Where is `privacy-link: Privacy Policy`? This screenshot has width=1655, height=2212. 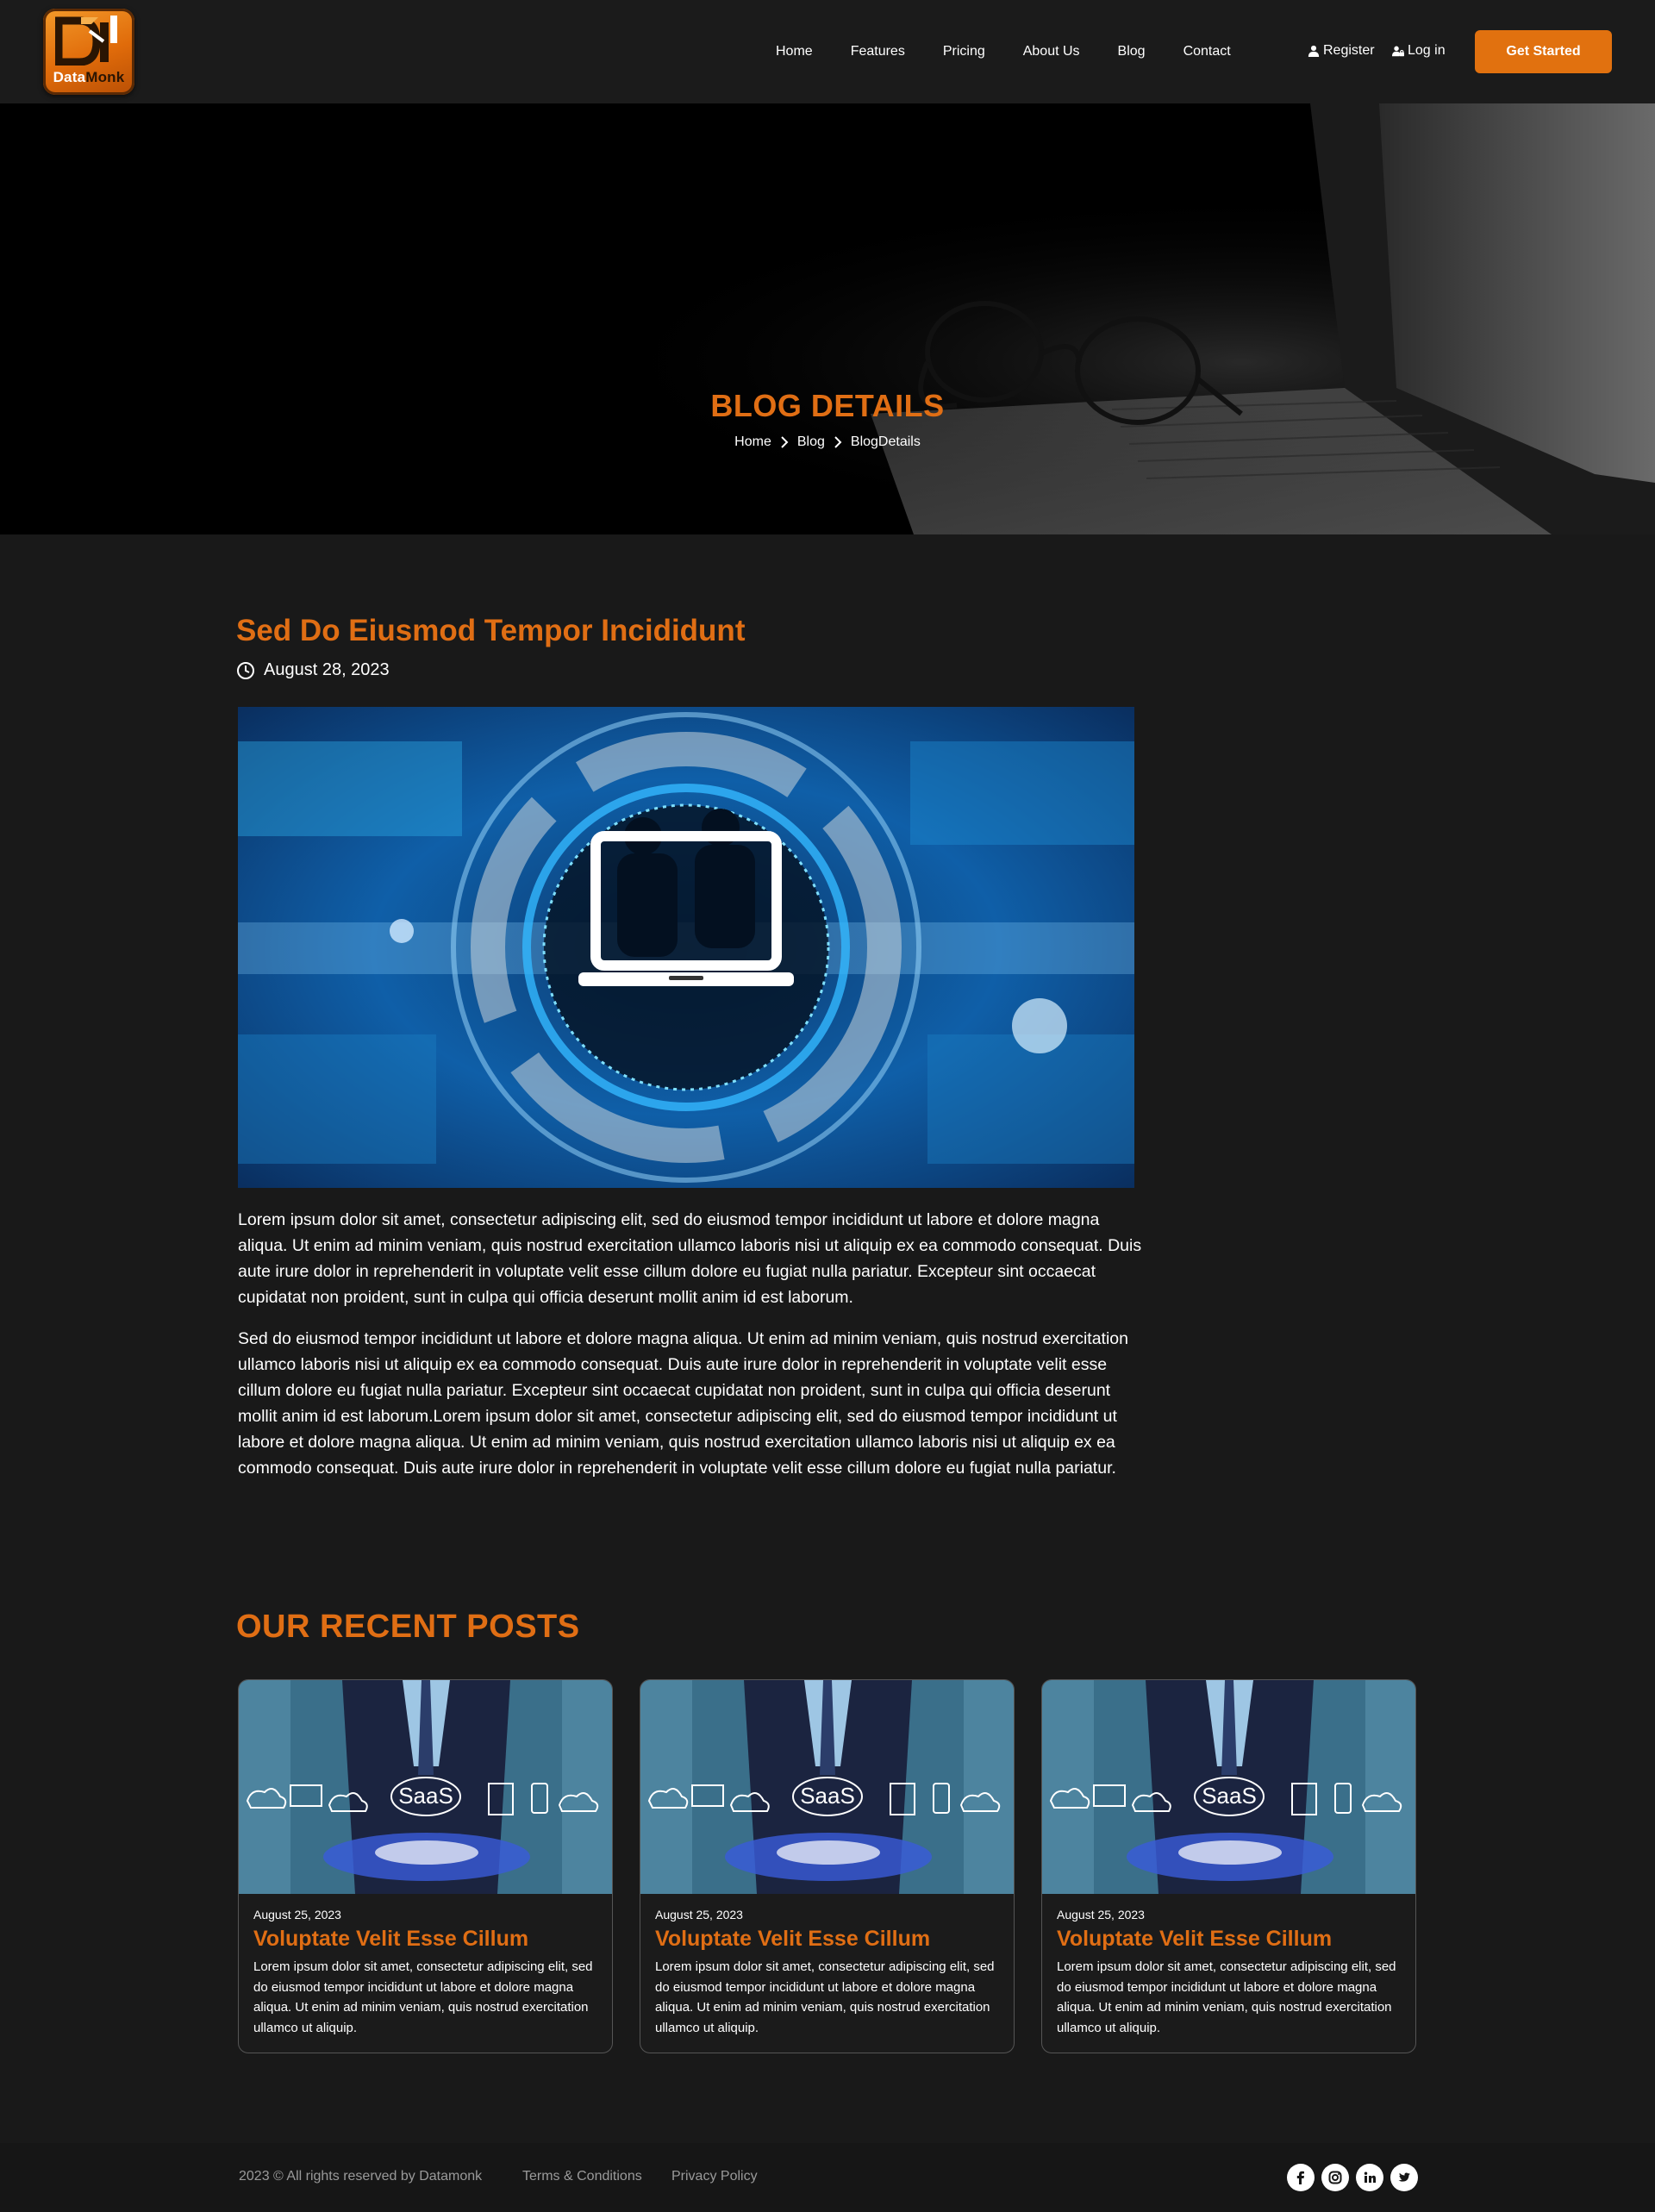 privacy-link: Privacy Policy is located at coordinates (714, 2176).